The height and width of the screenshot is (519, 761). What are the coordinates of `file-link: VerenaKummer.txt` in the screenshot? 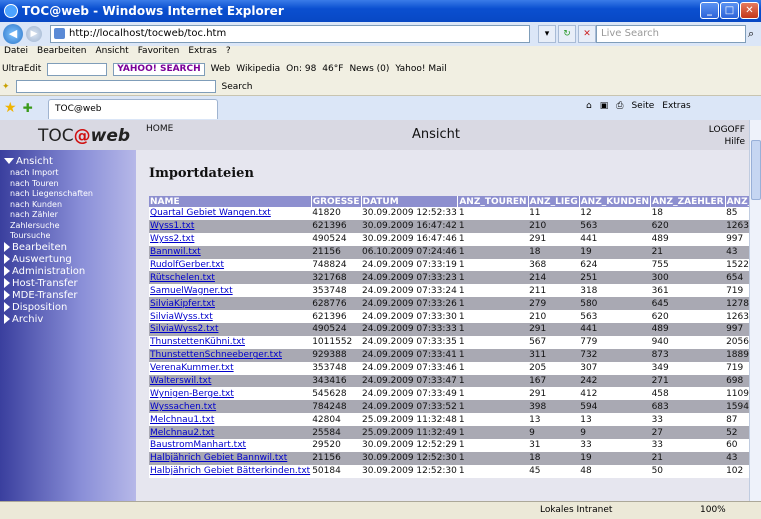 It's located at (192, 368).